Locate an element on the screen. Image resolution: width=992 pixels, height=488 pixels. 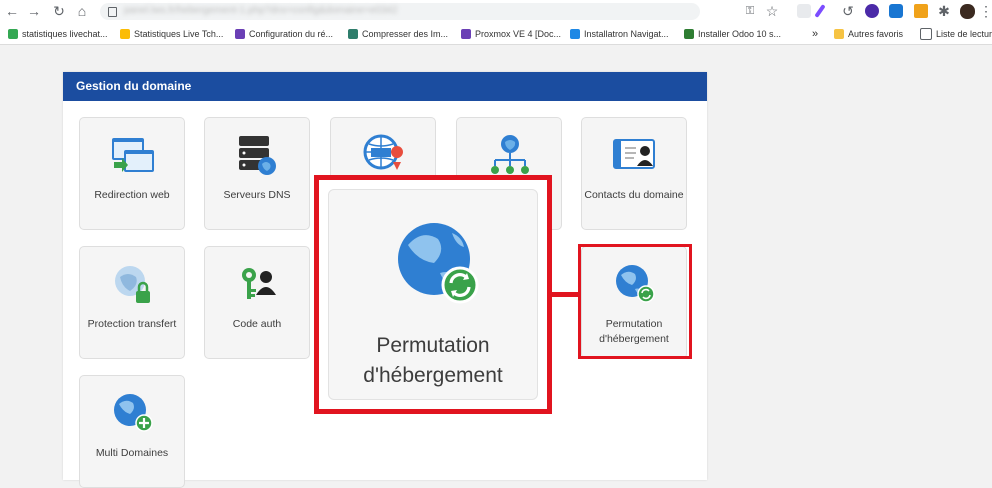
bookmarks-more: » is located at coordinates (815, 33).